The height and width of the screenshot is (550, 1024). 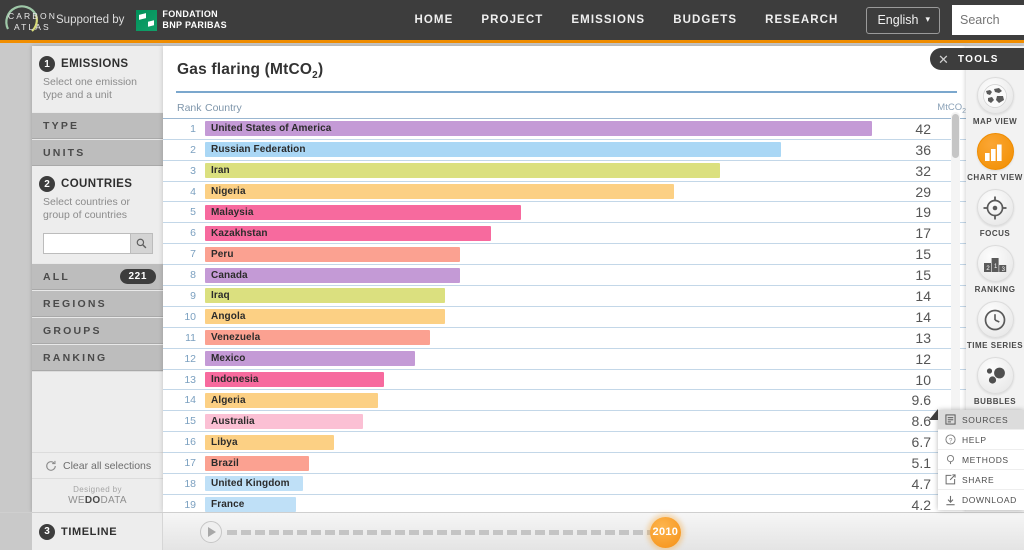 I want to click on table-row: 17 Brazil 5.1, so click(x=564, y=463).